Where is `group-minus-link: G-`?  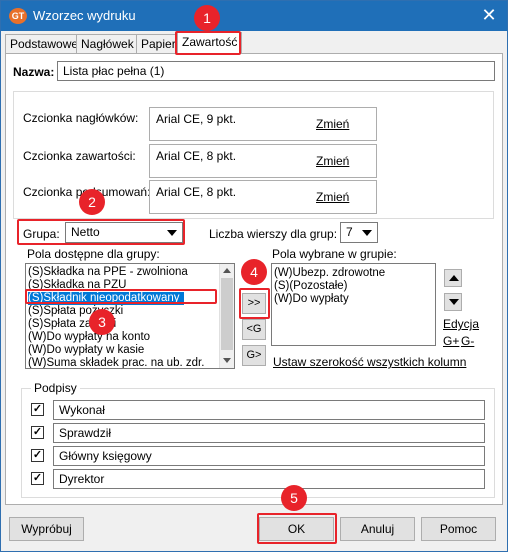 group-minus-link: G- is located at coordinates (467, 341).